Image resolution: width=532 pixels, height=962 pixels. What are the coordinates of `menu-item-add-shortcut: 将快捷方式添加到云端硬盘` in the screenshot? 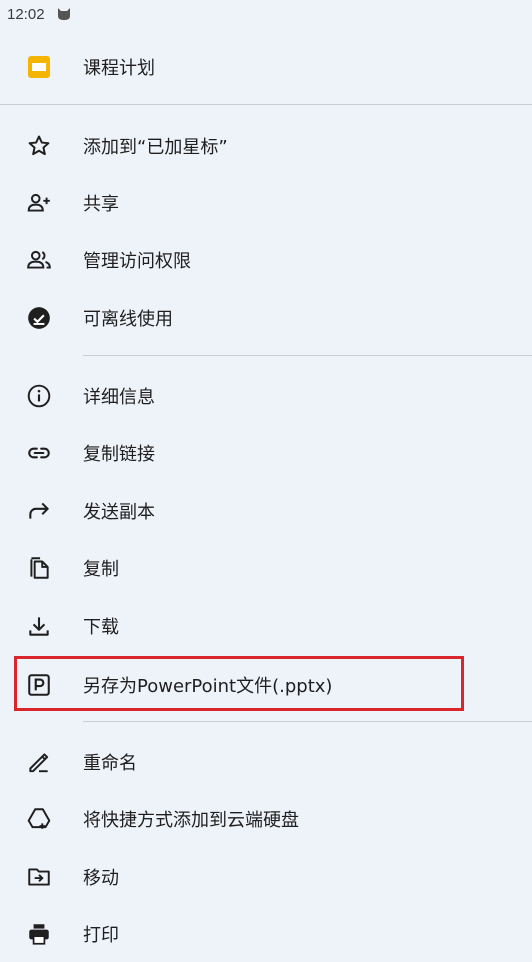 It's located at (266, 818).